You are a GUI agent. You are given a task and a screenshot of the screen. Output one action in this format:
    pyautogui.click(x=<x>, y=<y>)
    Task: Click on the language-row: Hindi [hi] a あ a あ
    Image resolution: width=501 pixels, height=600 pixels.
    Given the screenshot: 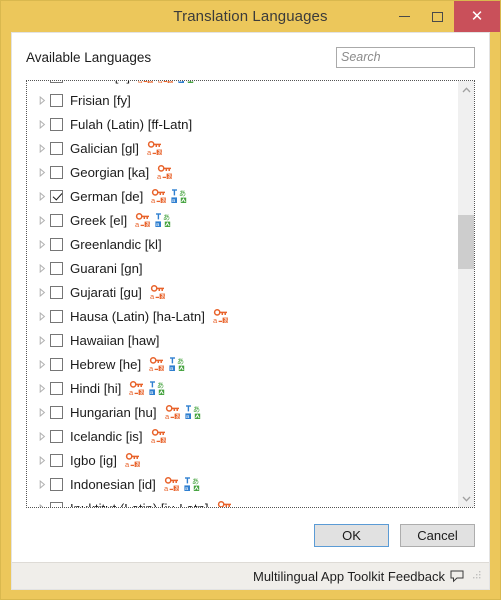 What is the action you would take?
    pyautogui.click(x=242, y=388)
    